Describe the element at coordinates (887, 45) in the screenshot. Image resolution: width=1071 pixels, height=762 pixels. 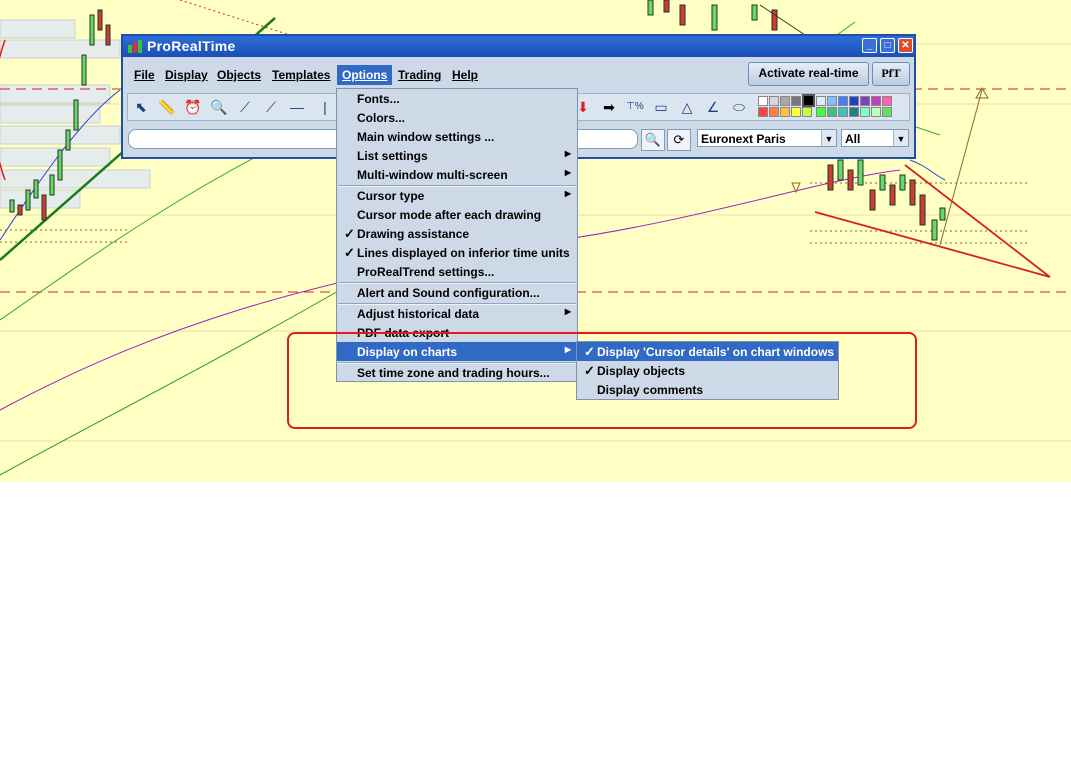
I see `maximize-icon: □` at that location.